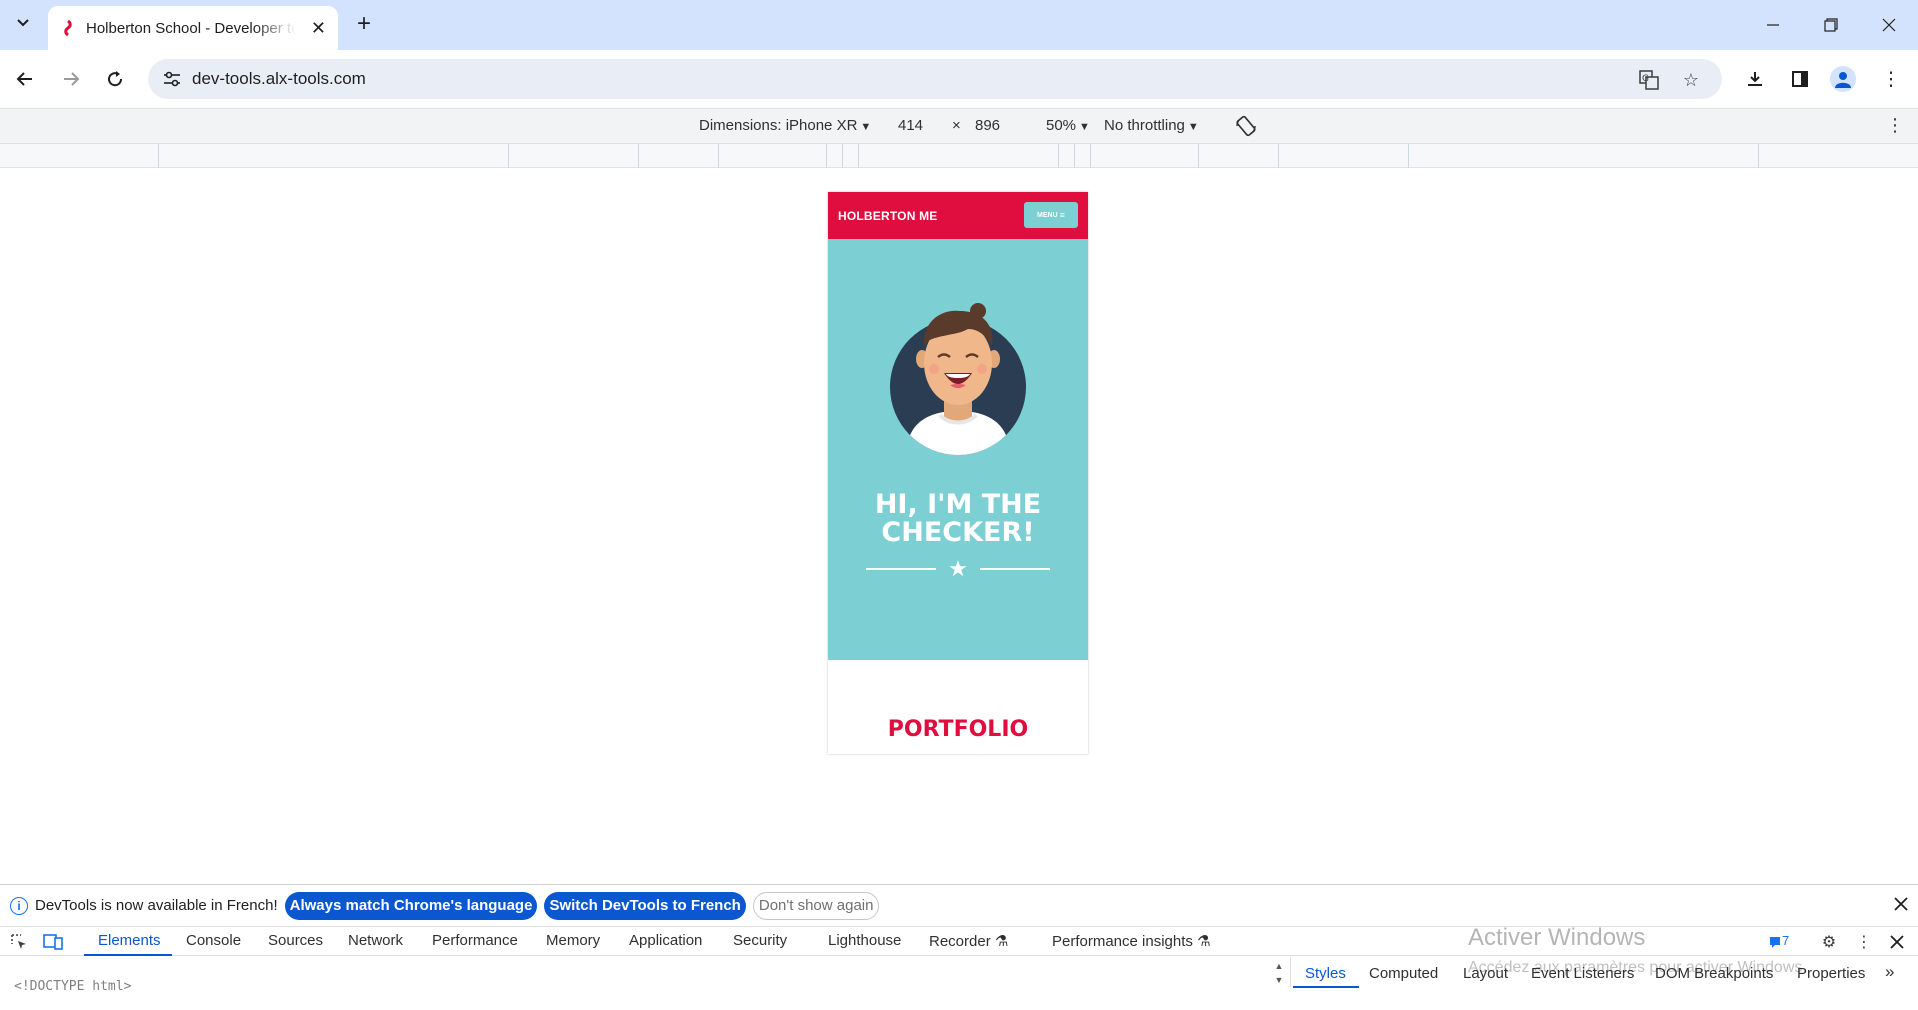 The width and height of the screenshot is (1918, 1010). What do you see at coordinates (53, 942) in the screenshot?
I see `device-toolbar-toggle-icon` at bounding box center [53, 942].